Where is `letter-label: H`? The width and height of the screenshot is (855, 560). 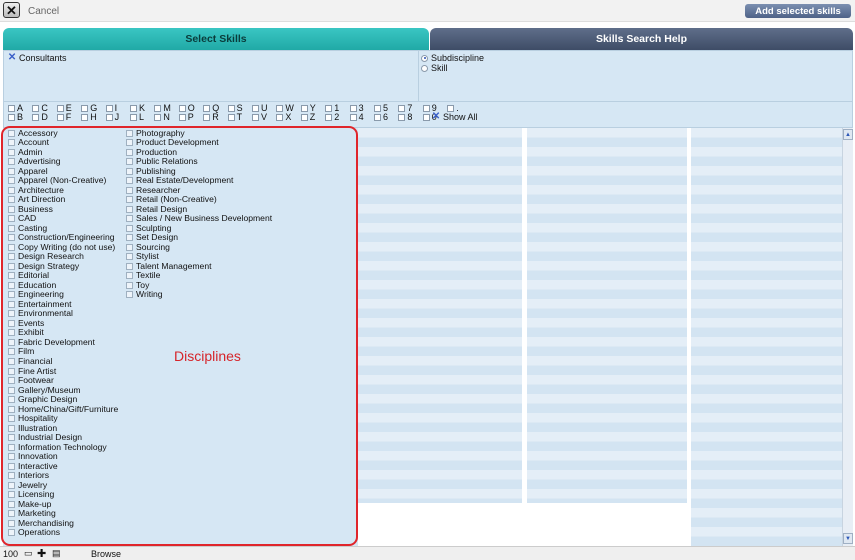
letter-label: H is located at coordinates (93, 117).